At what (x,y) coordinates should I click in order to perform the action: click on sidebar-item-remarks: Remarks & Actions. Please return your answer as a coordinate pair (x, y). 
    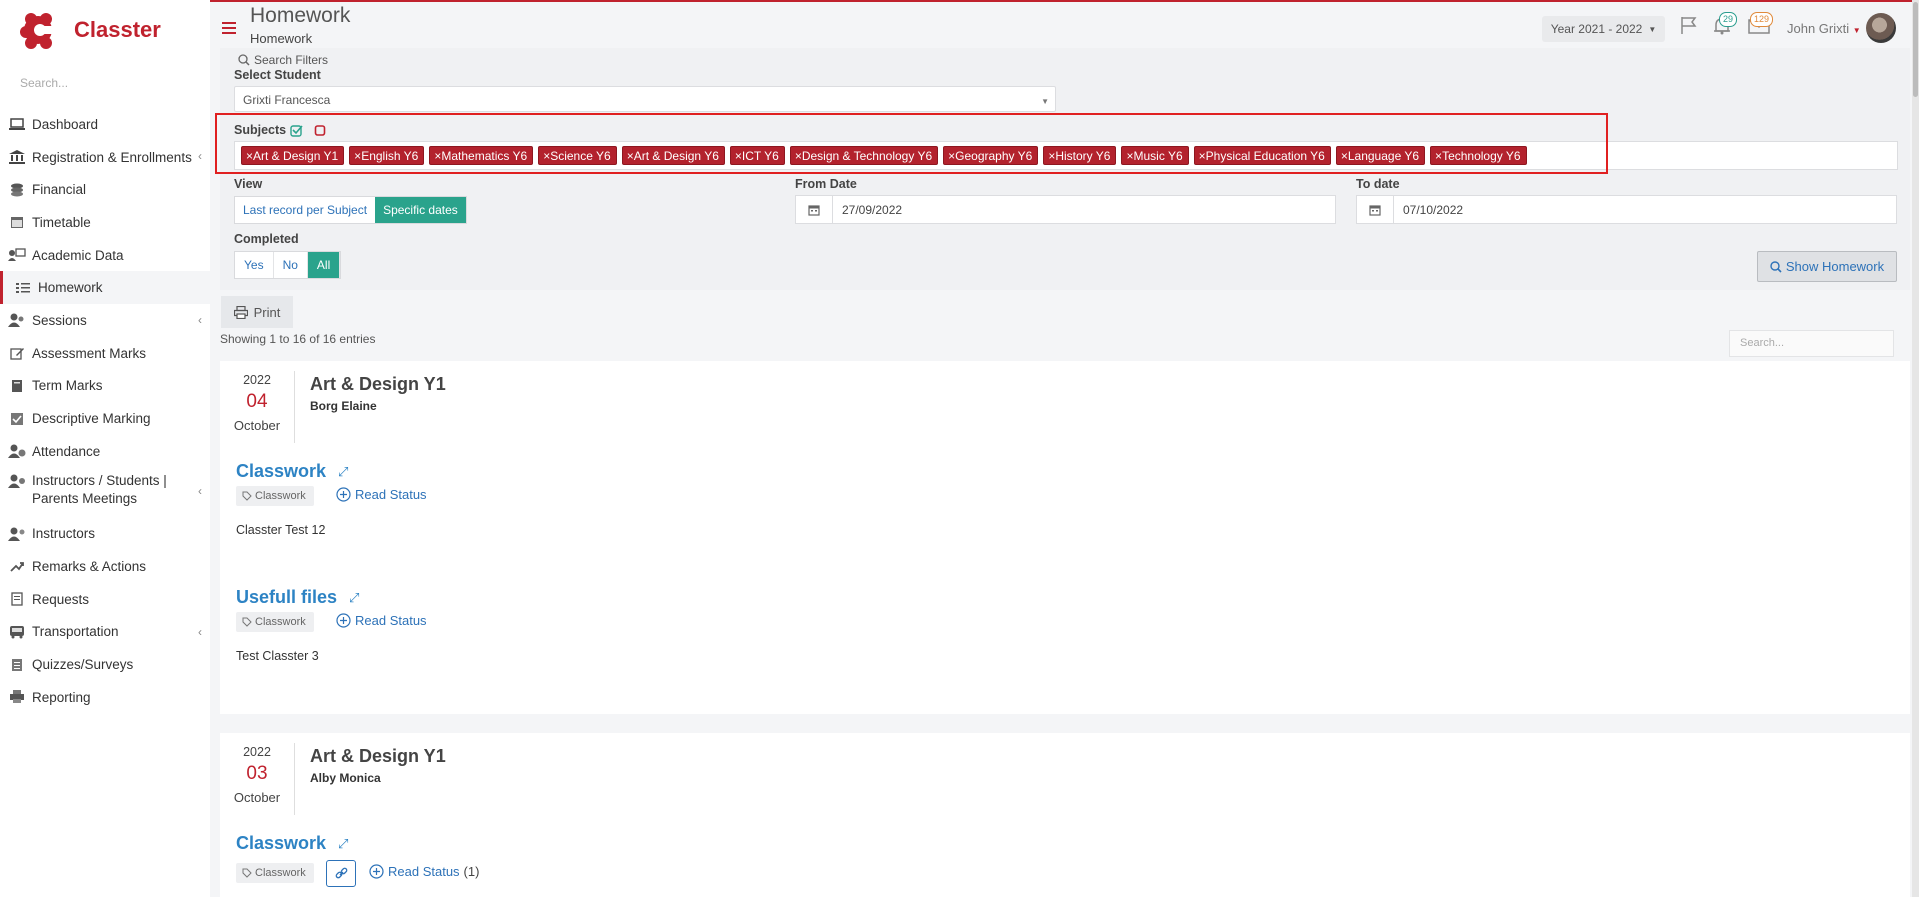
    Looking at the image, I should click on (105, 566).